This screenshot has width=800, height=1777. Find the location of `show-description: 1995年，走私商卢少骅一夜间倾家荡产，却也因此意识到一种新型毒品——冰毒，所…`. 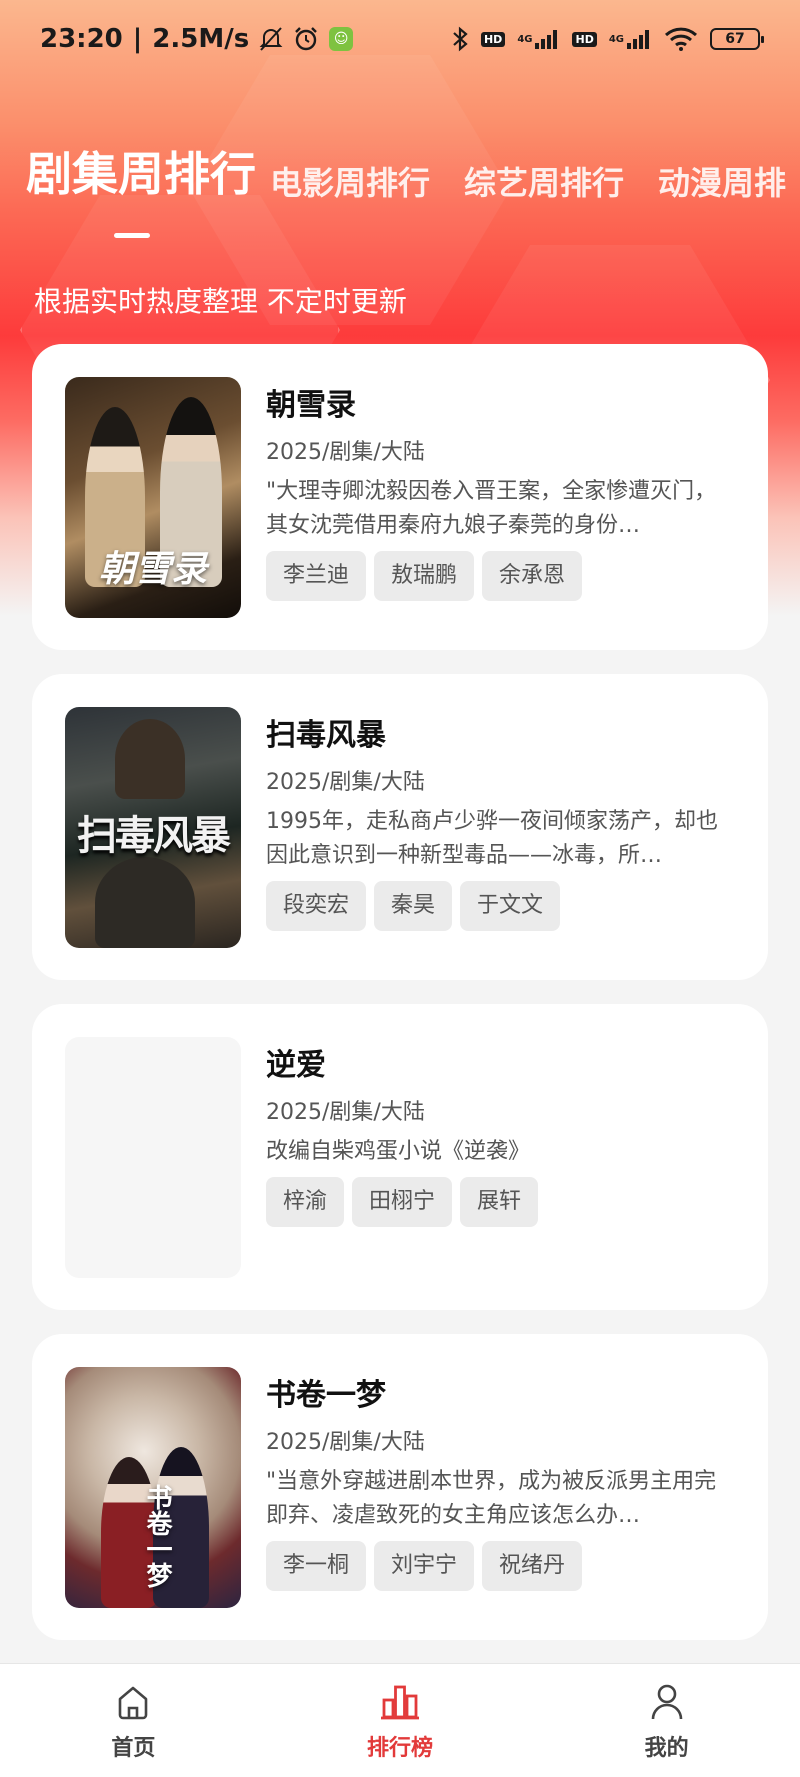

show-description: 1995年，走私商卢少骅一夜间倾家荡产，却也因此意识到一种新型毒品——冰毒，所… is located at coordinates (492, 838).